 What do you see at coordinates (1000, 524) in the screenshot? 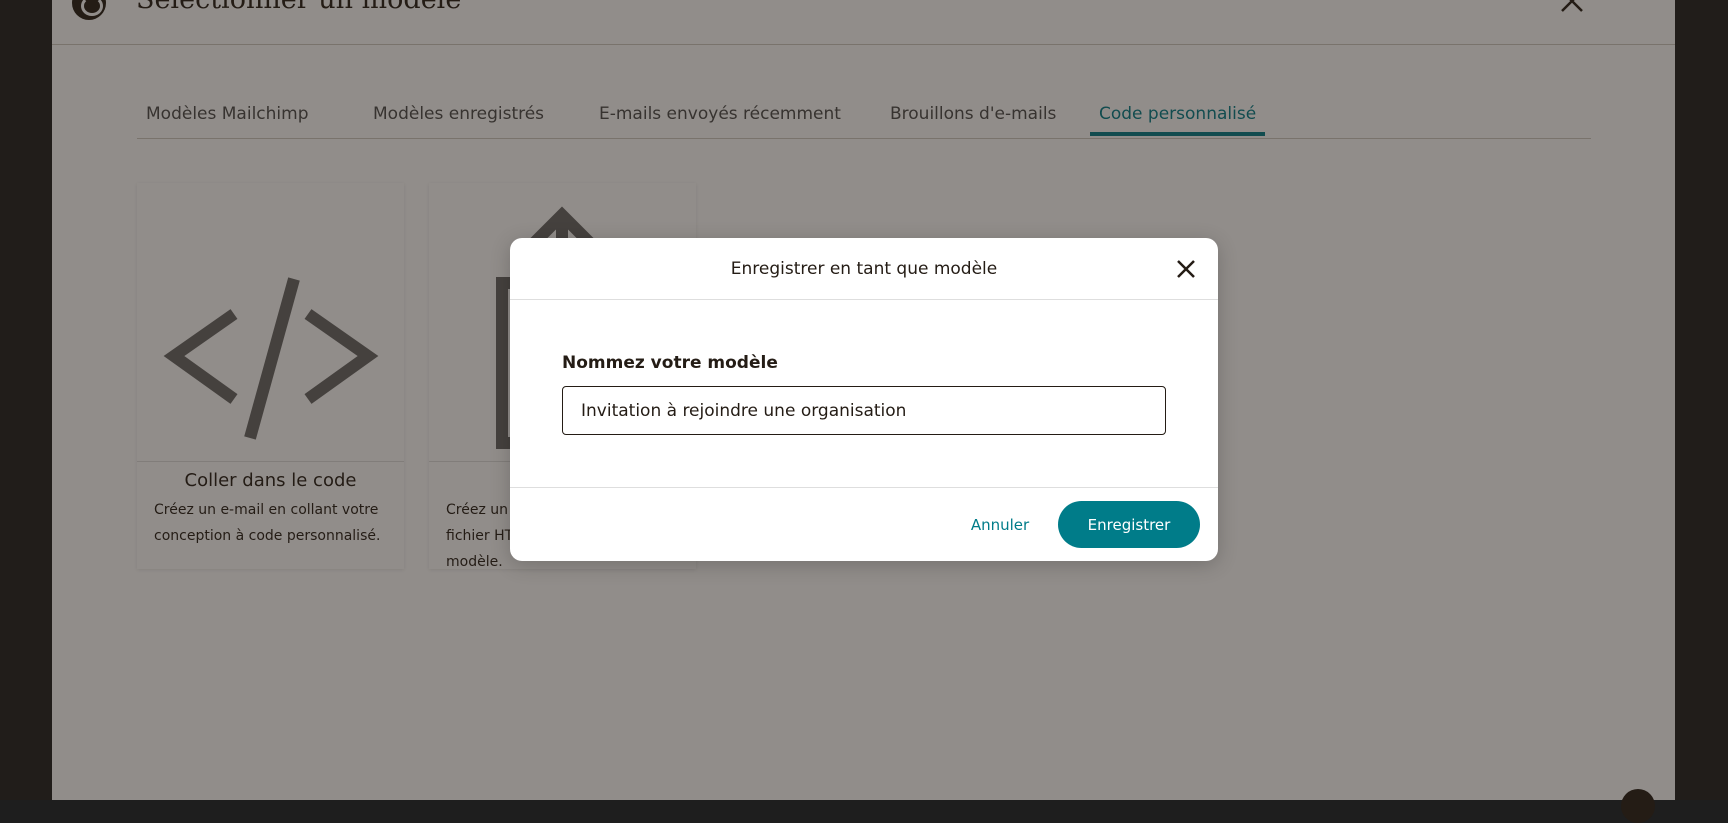
I see `cancel-button: Annuler` at bounding box center [1000, 524].